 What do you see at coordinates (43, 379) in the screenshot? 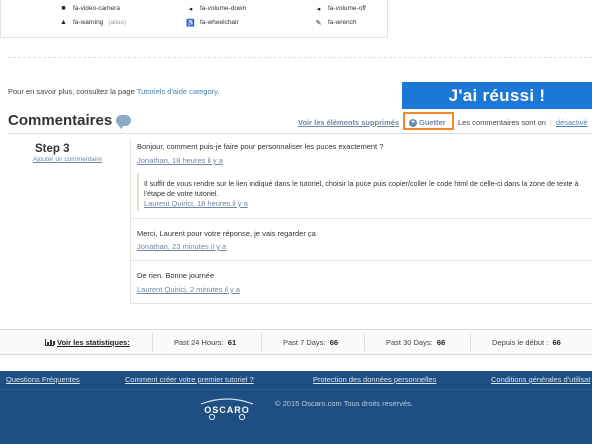
I see `footer-link-faq: Questions Fréquentes` at bounding box center [43, 379].